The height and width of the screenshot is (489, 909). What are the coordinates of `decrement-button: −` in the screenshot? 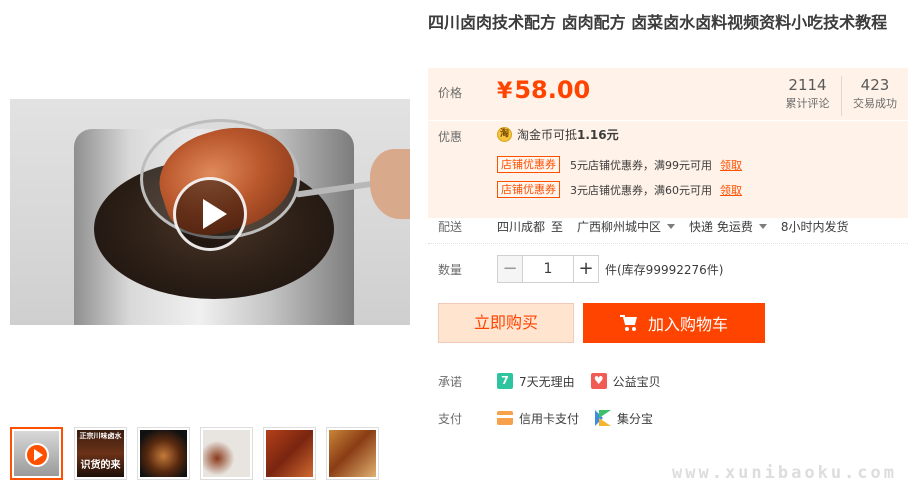 It's located at (510, 269).